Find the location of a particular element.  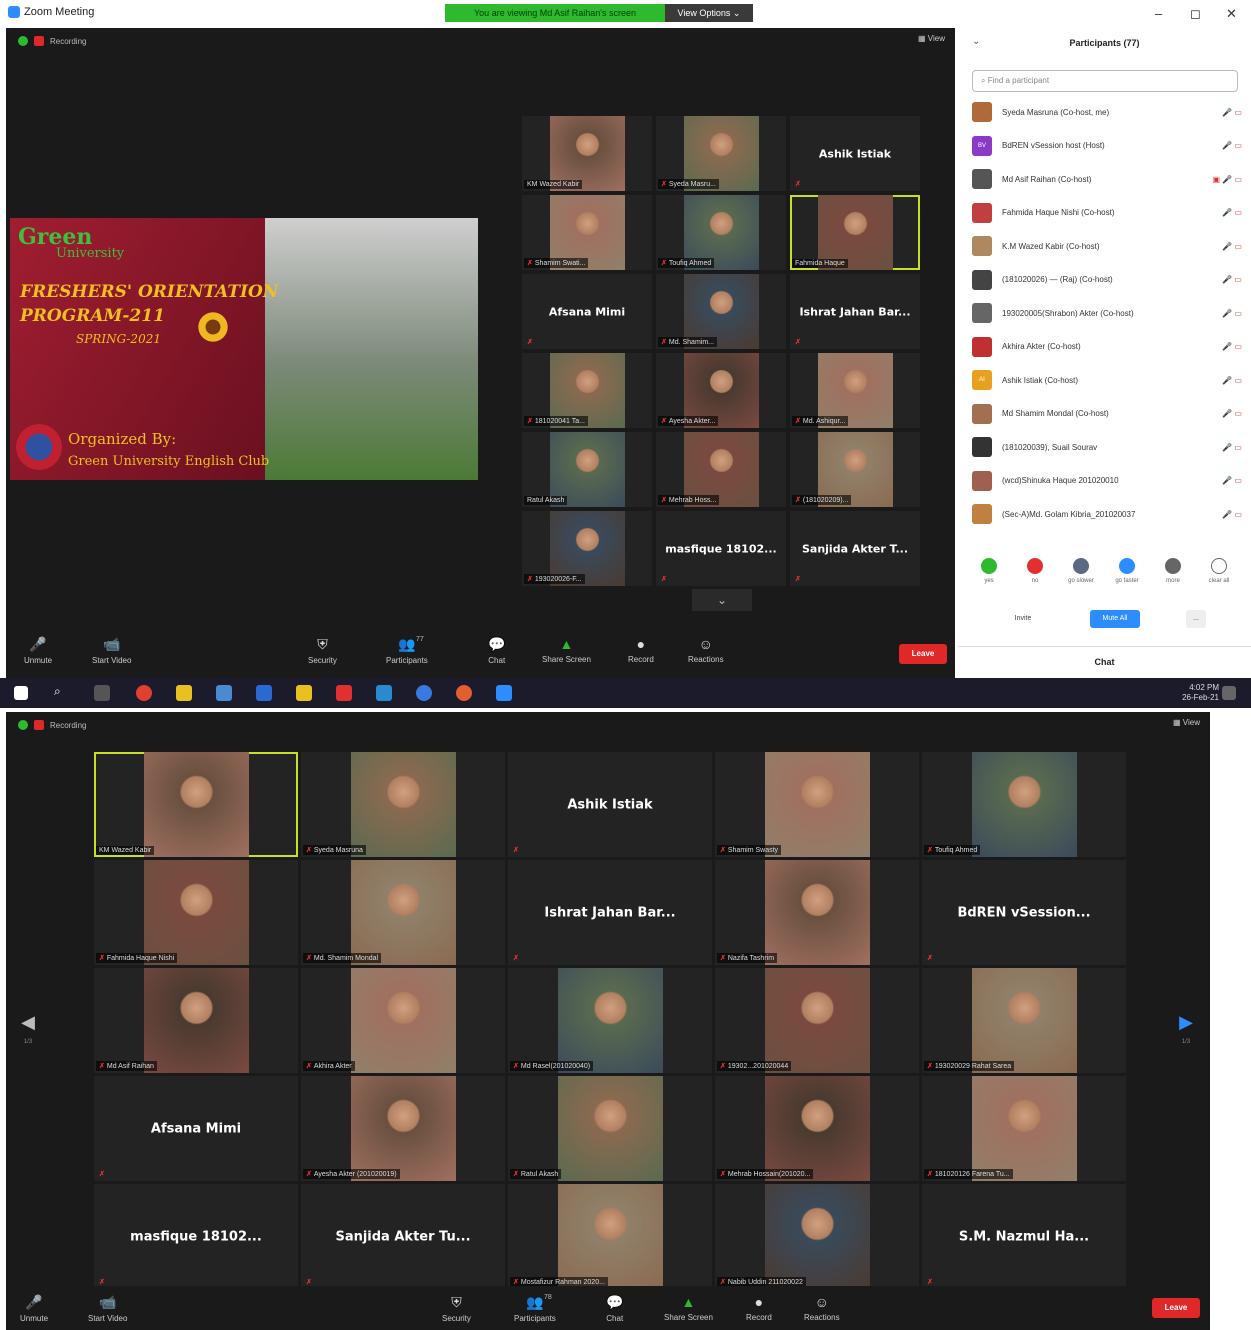

participant-row: (181020039), Suail Sourav 🎤 ▭ is located at coordinates (1107, 447).